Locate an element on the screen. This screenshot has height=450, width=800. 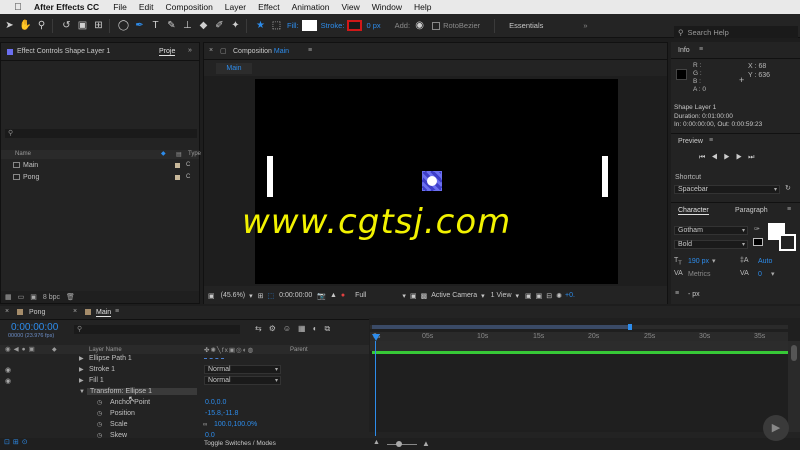
menu-composition: Composition is located at coordinates (189, 7).